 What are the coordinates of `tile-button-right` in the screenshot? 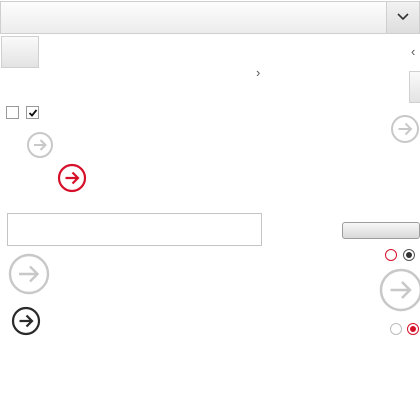 It's located at (414, 87).